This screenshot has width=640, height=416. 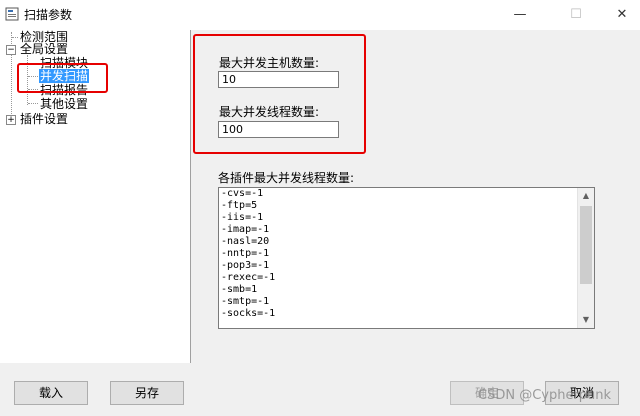 What do you see at coordinates (622, 15) in the screenshot?
I see `close-button: ✕` at bounding box center [622, 15].